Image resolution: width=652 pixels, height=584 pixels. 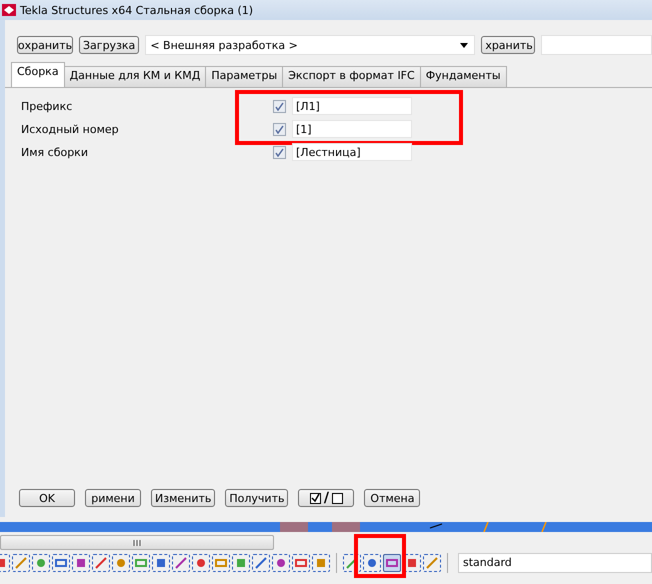 I want to click on dialog-button: Получить, so click(x=256, y=498).